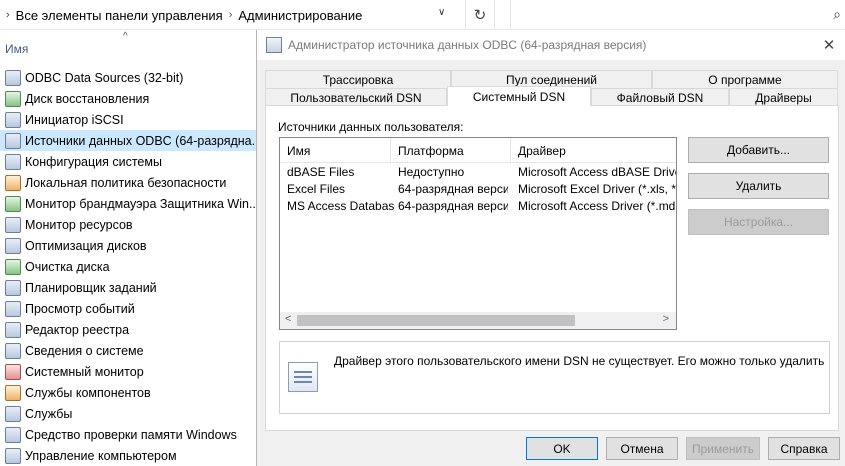 This screenshot has height=466, width=845. I want to click on computer-management-icon, so click(13, 455).